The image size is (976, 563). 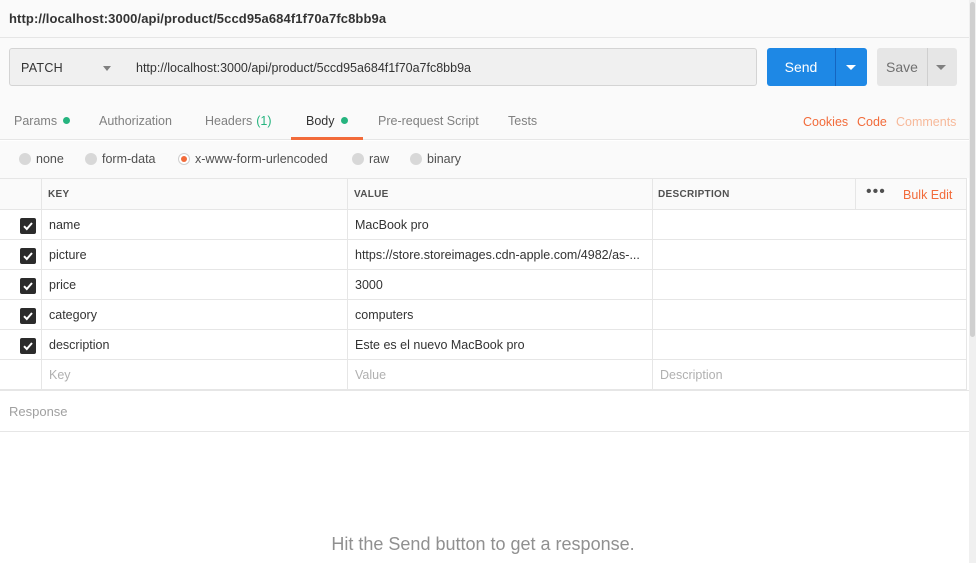 What do you see at coordinates (941, 67) in the screenshot?
I see `save-options-chevron-icon` at bounding box center [941, 67].